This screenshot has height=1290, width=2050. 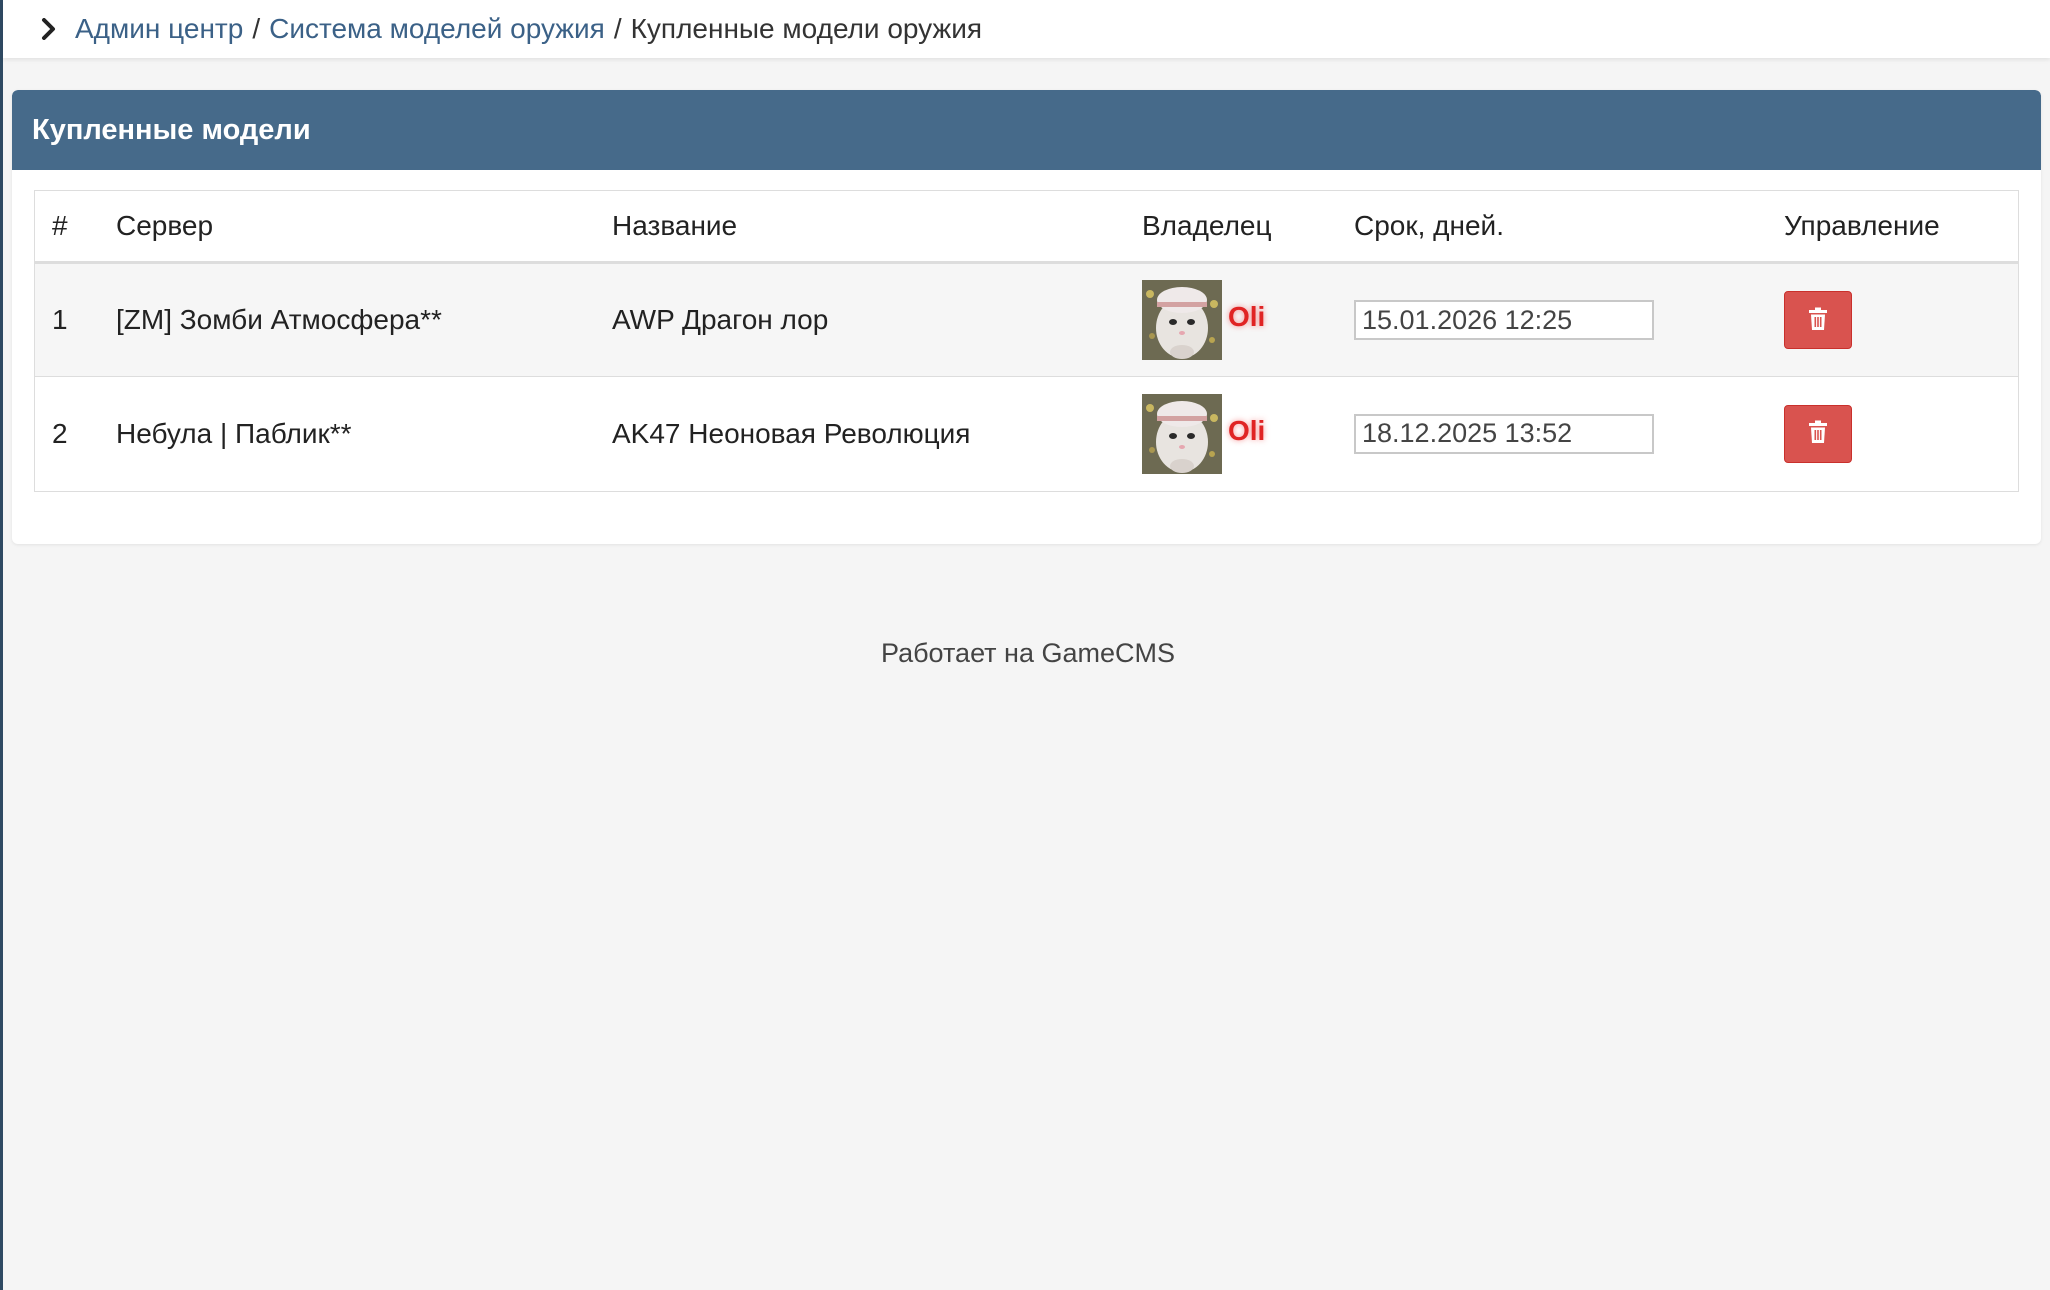 What do you see at coordinates (279, 319) in the screenshot?
I see `row-server: [ZM] Зомби Атмосфера**` at bounding box center [279, 319].